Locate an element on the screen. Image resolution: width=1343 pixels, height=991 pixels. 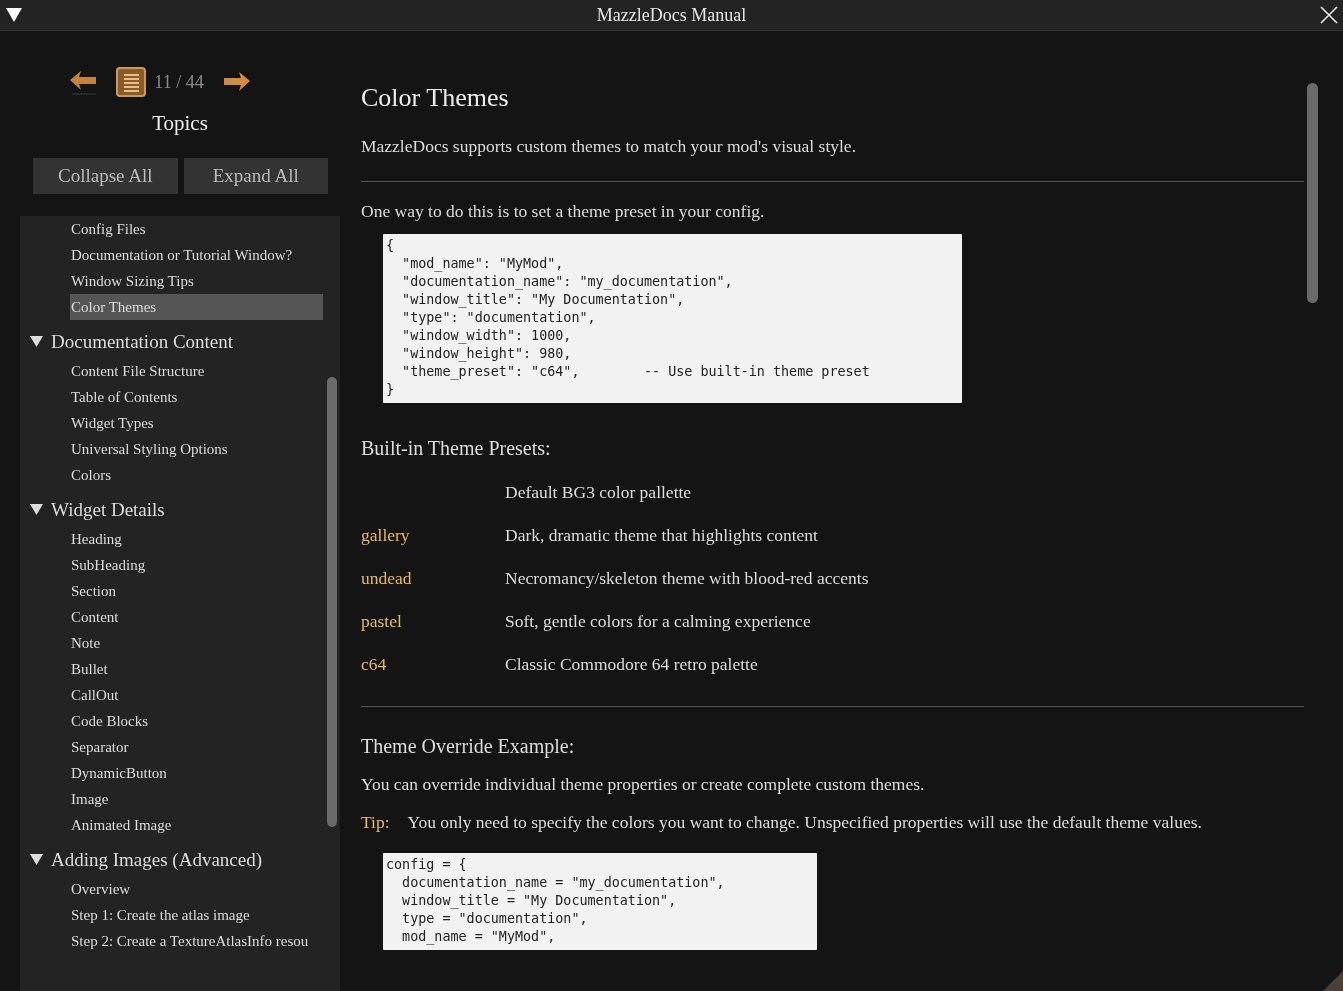
paragraph: One way to do this is to set a theme preset in your config. is located at coordinates (563, 211).